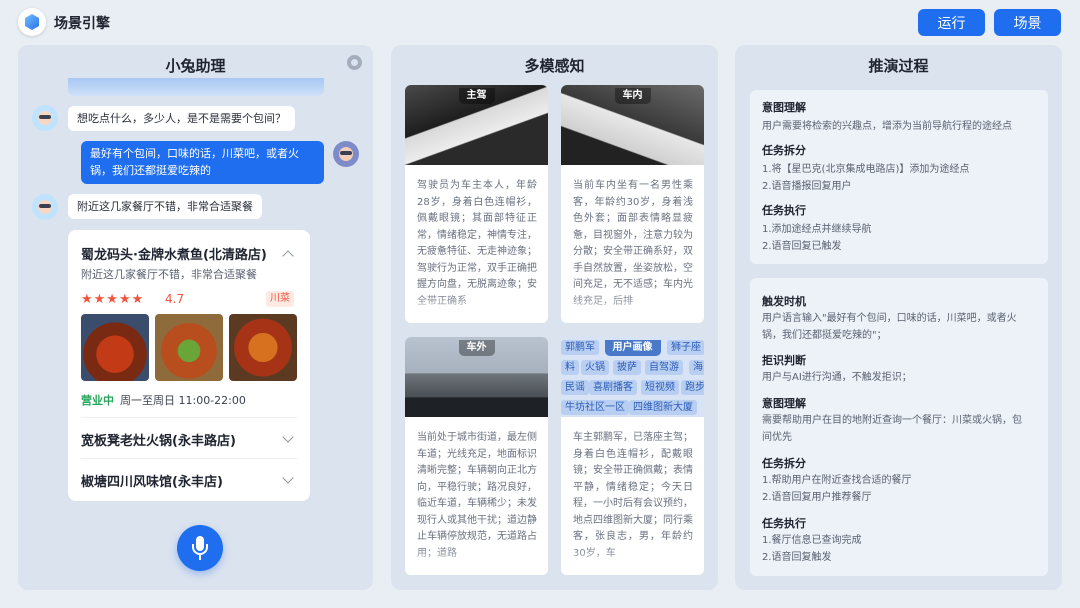 Image resolution: width=1080 pixels, height=608 pixels. Describe the element at coordinates (175, 299) in the screenshot. I see `rating-value: 4.7` at that location.